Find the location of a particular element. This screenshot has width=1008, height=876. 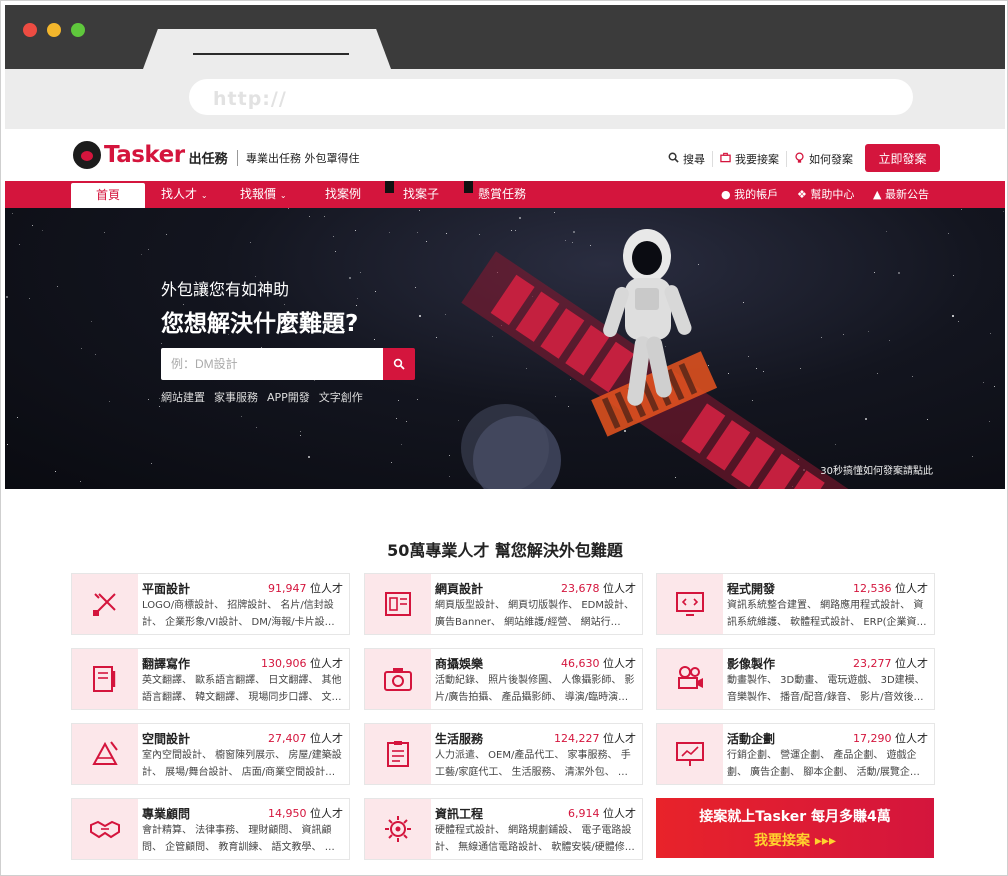

hero-search-button is located at coordinates (399, 364).